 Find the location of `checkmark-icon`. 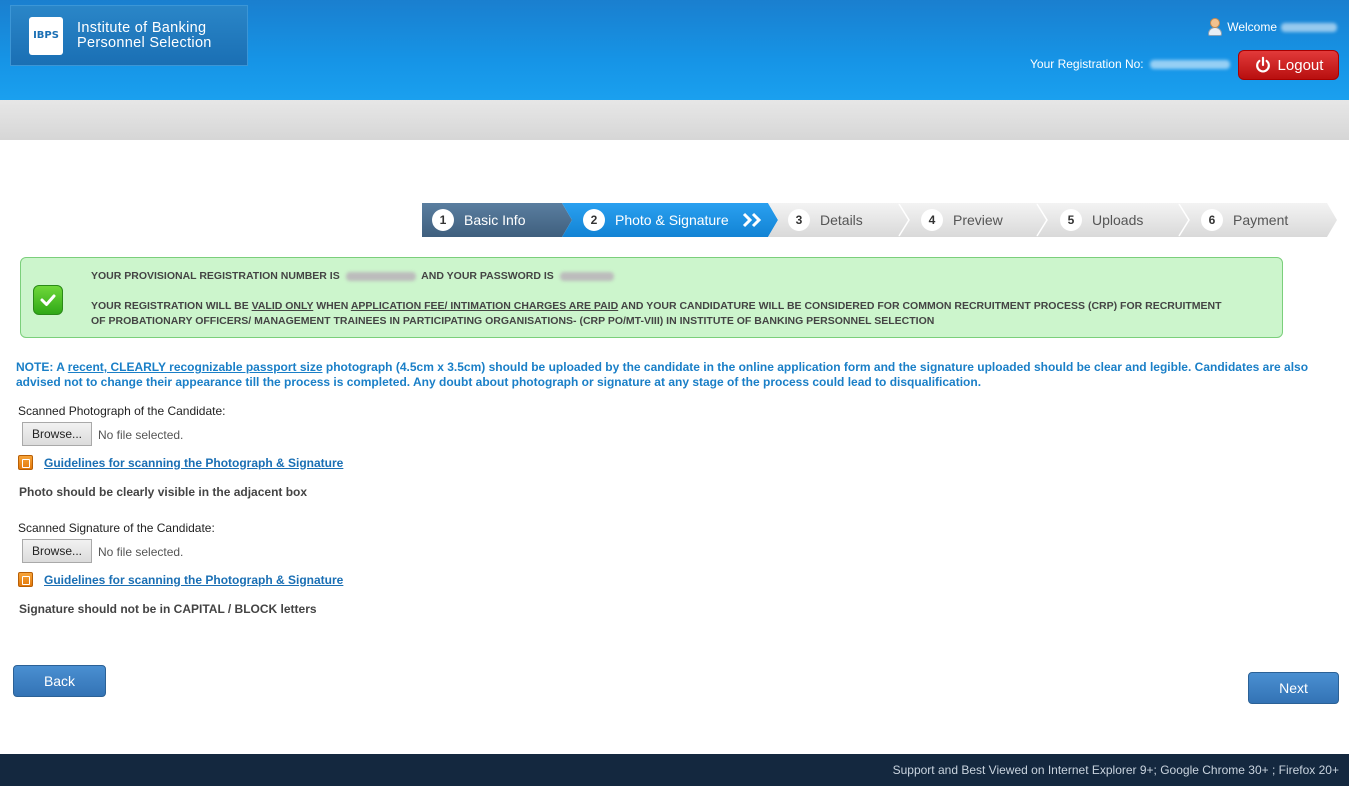

checkmark-icon is located at coordinates (48, 300).